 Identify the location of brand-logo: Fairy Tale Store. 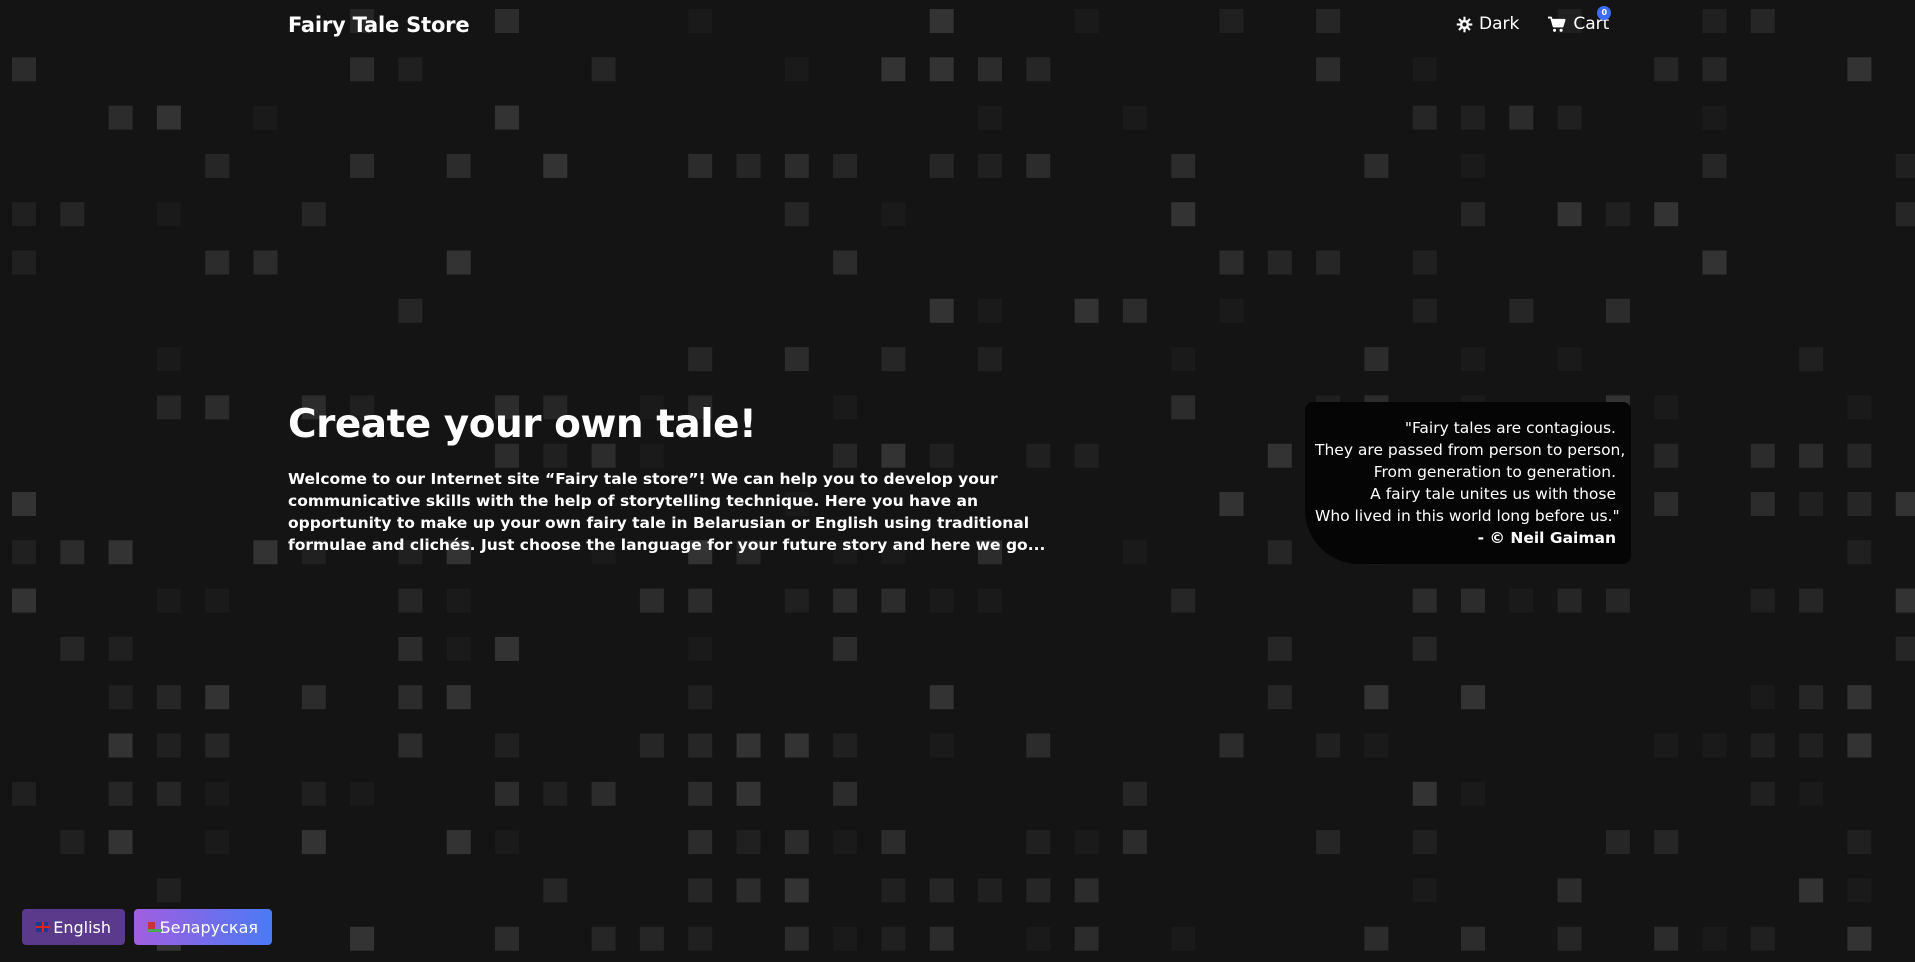
(379, 25).